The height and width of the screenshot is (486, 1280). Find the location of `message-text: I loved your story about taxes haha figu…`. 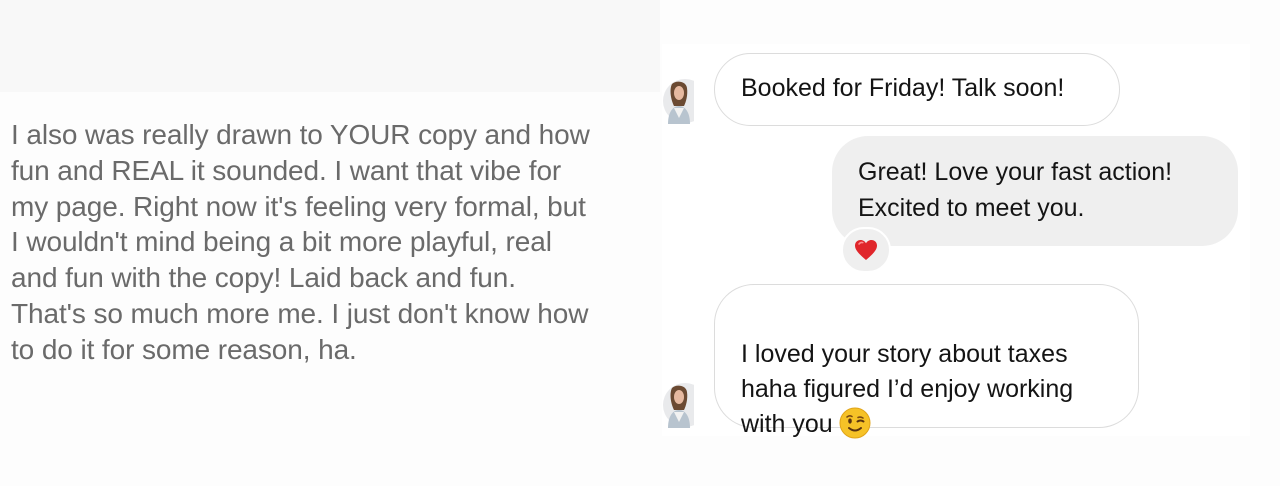

message-text: I loved your story about taxes haha figu… is located at coordinates (907, 389).